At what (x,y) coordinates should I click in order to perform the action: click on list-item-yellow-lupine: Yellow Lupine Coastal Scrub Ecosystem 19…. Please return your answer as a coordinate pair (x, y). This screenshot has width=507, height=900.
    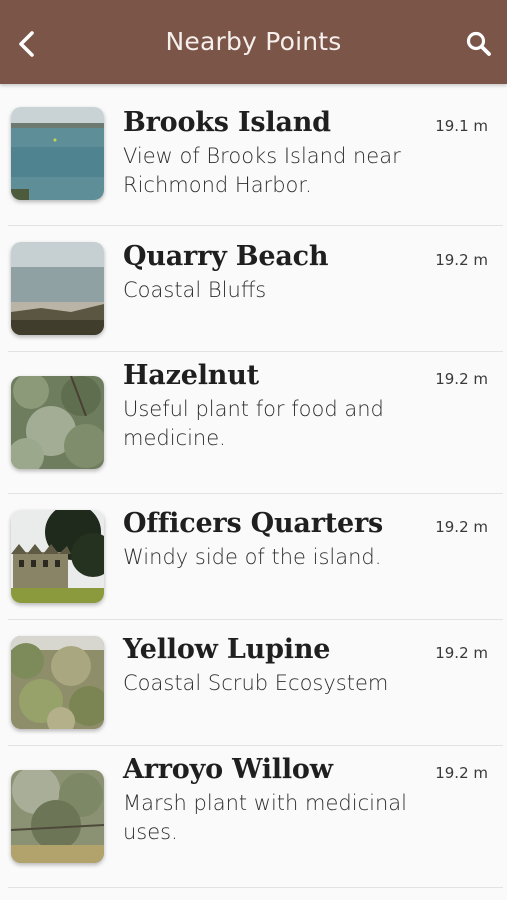
    Looking at the image, I should click on (253, 682).